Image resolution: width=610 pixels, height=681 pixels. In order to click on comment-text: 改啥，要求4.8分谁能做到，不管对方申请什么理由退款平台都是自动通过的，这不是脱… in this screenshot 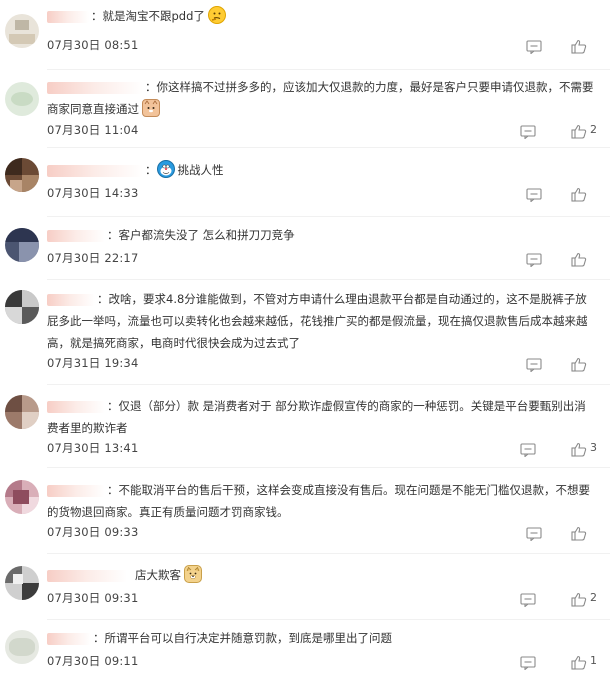, I will do `click(317, 321)`.